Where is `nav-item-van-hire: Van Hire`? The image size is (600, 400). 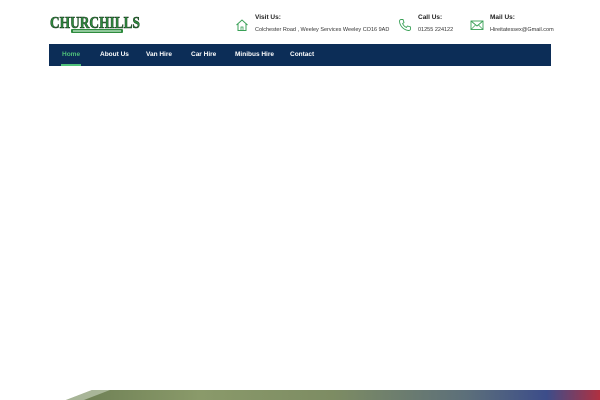
nav-item-van-hire: Van Hire is located at coordinates (159, 55).